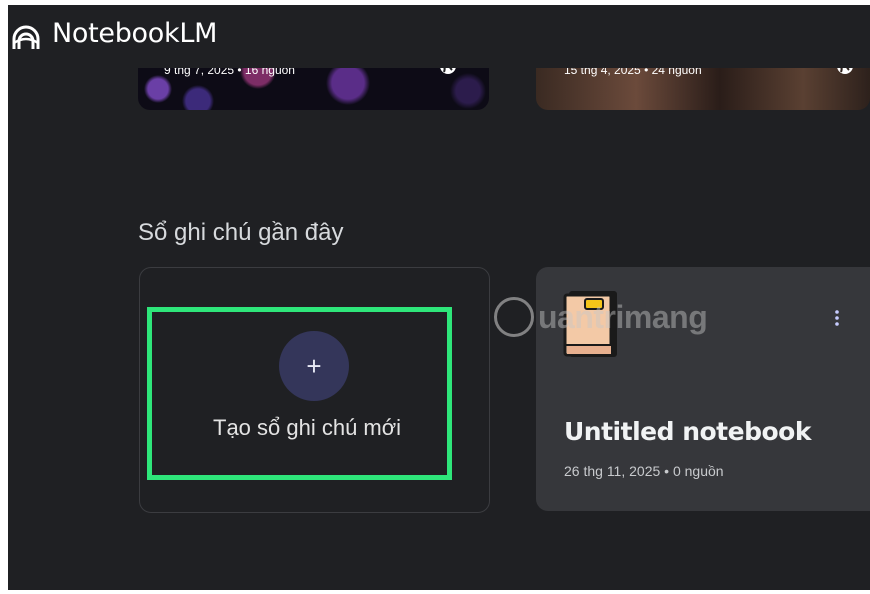 This screenshot has height=594, width=870. I want to click on notebook-title: Untitled notebook, so click(687, 431).